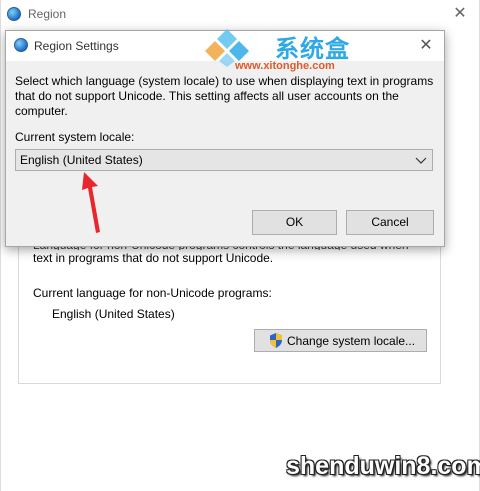 The width and height of the screenshot is (480, 491). What do you see at coordinates (224, 160) in the screenshot?
I see `system-locale-dropdown: English (United States)` at bounding box center [224, 160].